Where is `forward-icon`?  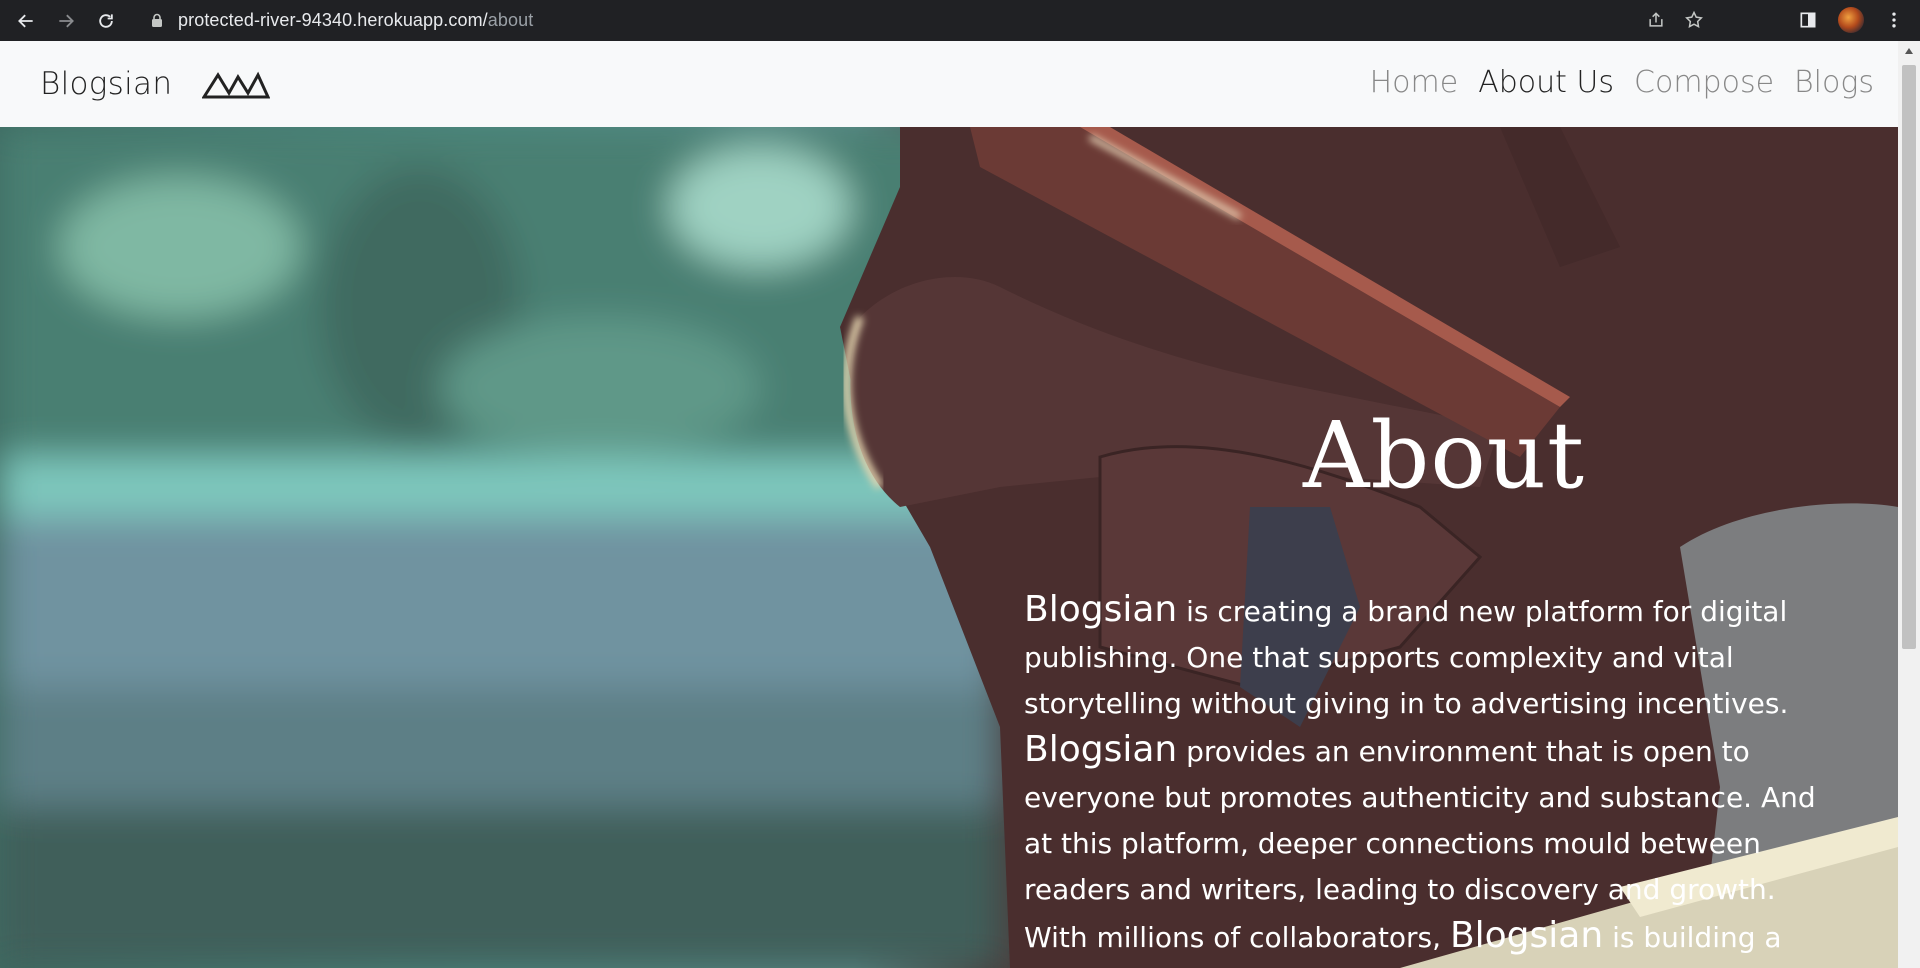
forward-icon is located at coordinates (66, 21).